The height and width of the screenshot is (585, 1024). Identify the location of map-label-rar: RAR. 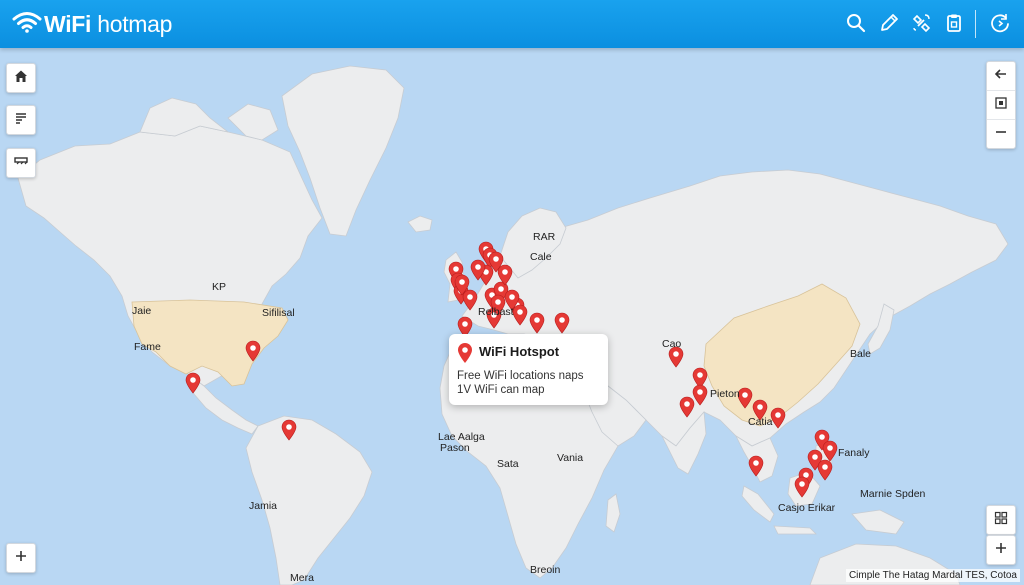
(544, 237).